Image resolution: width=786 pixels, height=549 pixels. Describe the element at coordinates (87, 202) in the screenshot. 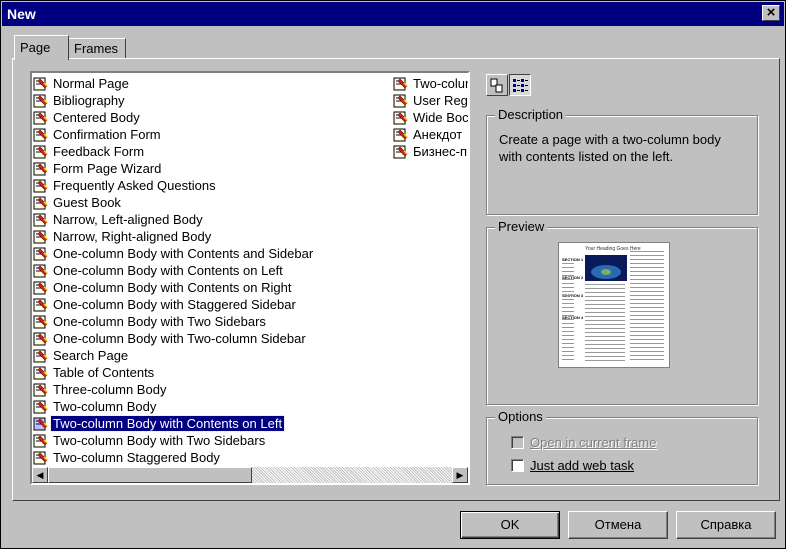

I see `list-item-label: Guest Book` at that location.